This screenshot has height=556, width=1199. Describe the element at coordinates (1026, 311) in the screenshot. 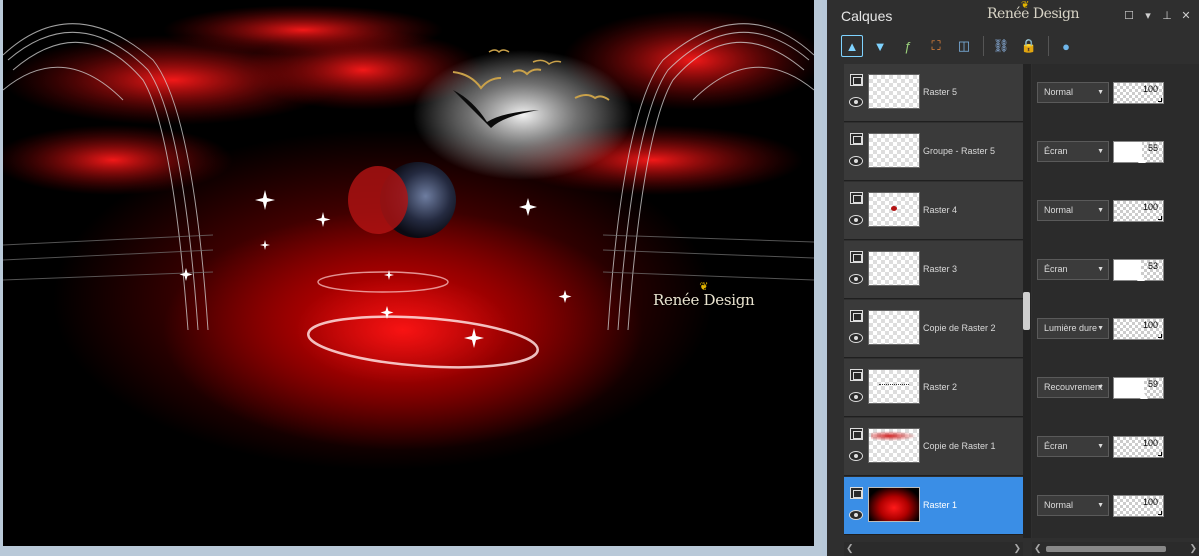

I see `splitter-grip` at that location.